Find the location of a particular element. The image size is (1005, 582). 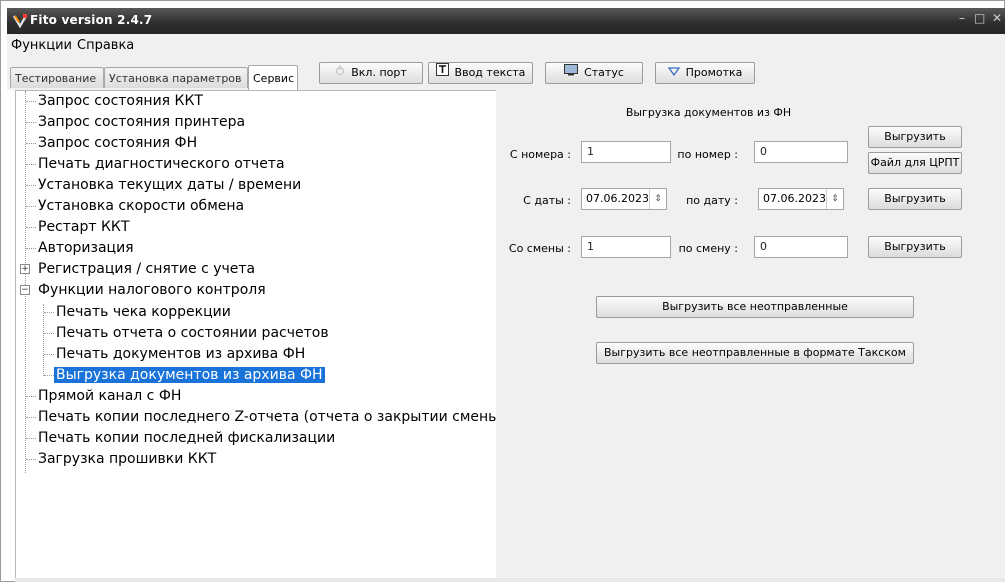

tree-item: Рестарт ККТ is located at coordinates (83, 227).